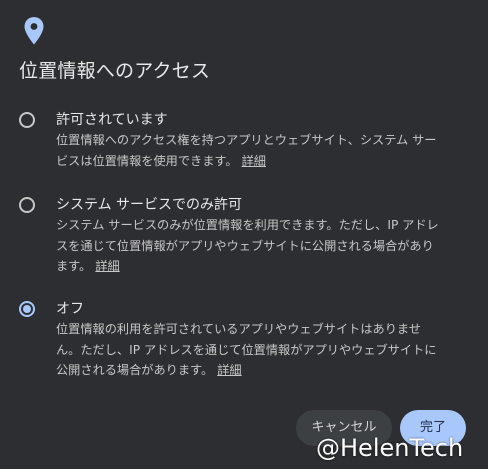  I want to click on option-label: オフ, so click(70, 309).